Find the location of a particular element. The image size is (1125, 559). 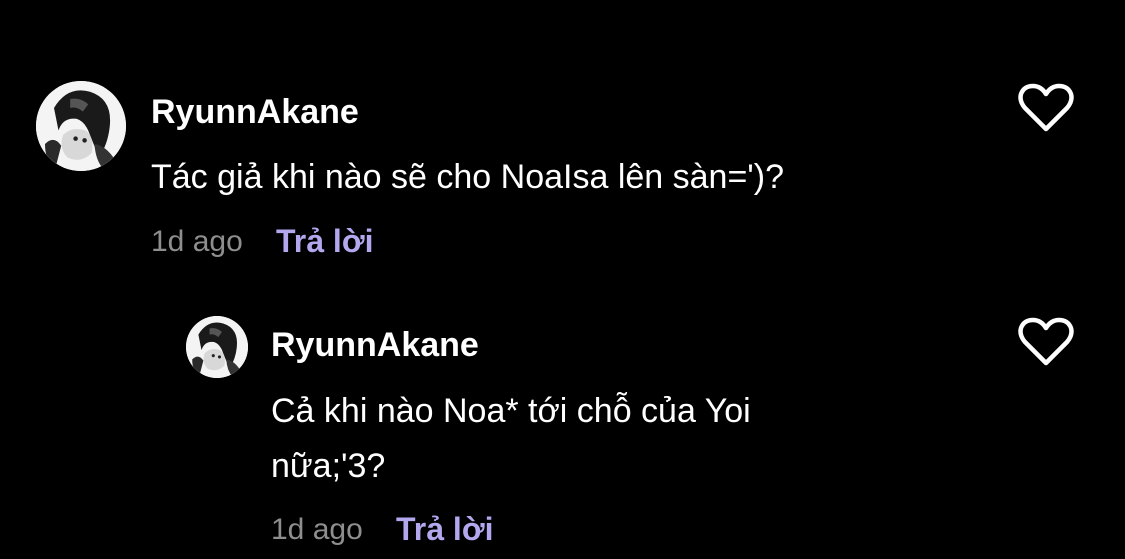

comment-like-button is located at coordinates (1046, 108).